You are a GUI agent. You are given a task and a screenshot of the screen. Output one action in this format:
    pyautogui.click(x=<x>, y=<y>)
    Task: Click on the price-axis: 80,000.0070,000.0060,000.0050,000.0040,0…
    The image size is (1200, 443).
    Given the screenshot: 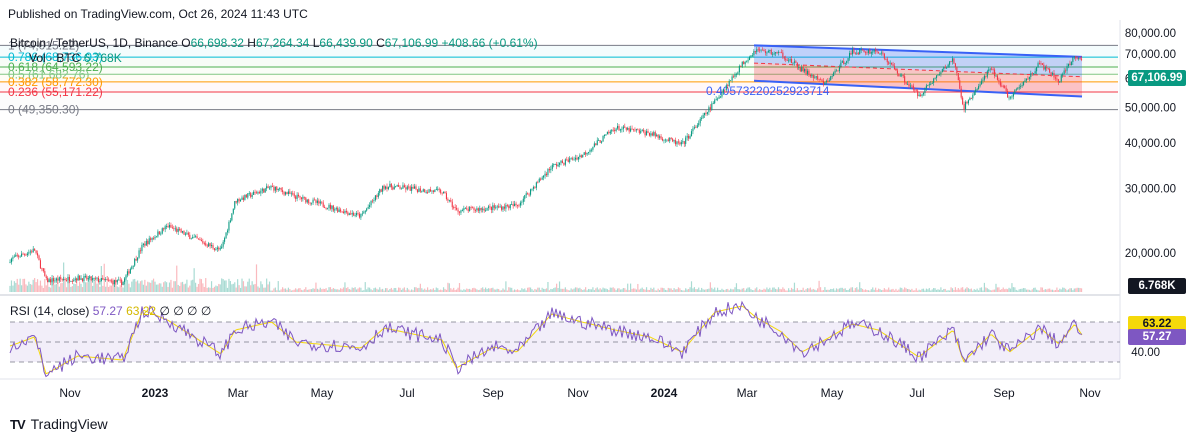 What is the action you would take?
    pyautogui.click(x=1150, y=144)
    